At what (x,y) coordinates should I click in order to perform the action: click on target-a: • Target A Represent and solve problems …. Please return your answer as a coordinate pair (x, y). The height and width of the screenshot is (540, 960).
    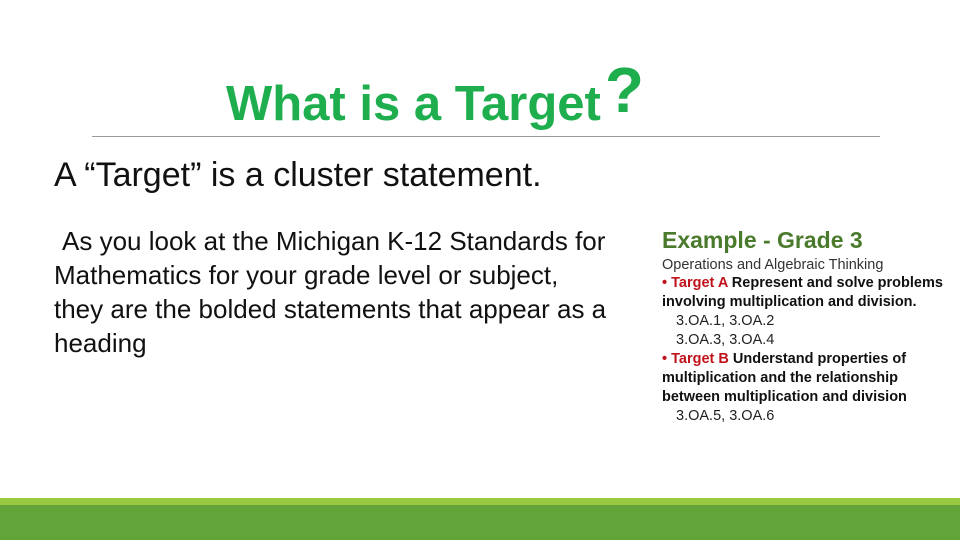
    Looking at the image, I should click on (804, 293).